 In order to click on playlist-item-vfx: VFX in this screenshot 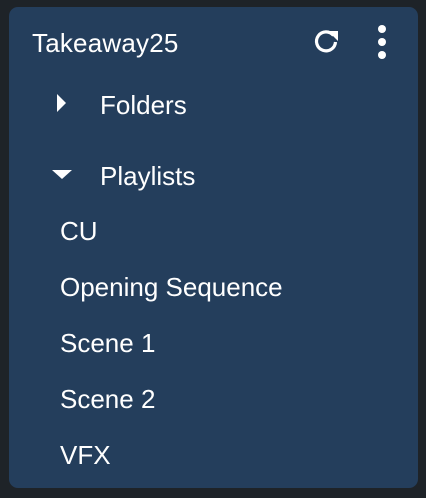, I will do `click(213, 462)`.